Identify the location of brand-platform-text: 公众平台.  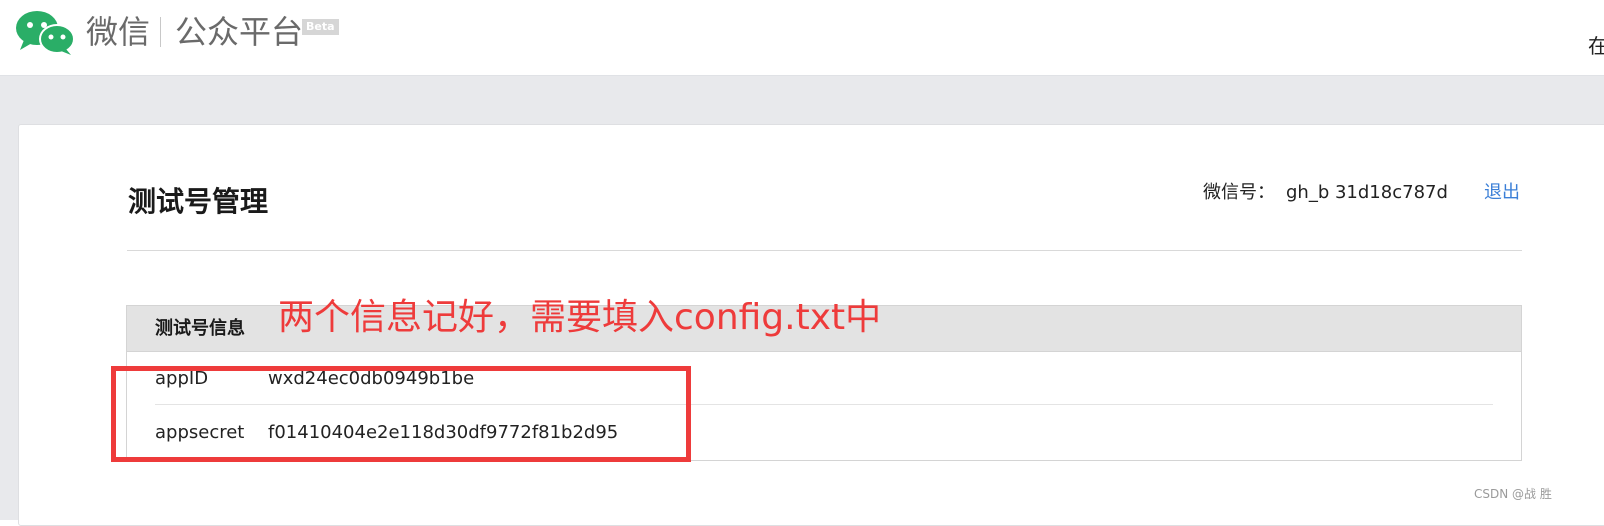
(239, 32).